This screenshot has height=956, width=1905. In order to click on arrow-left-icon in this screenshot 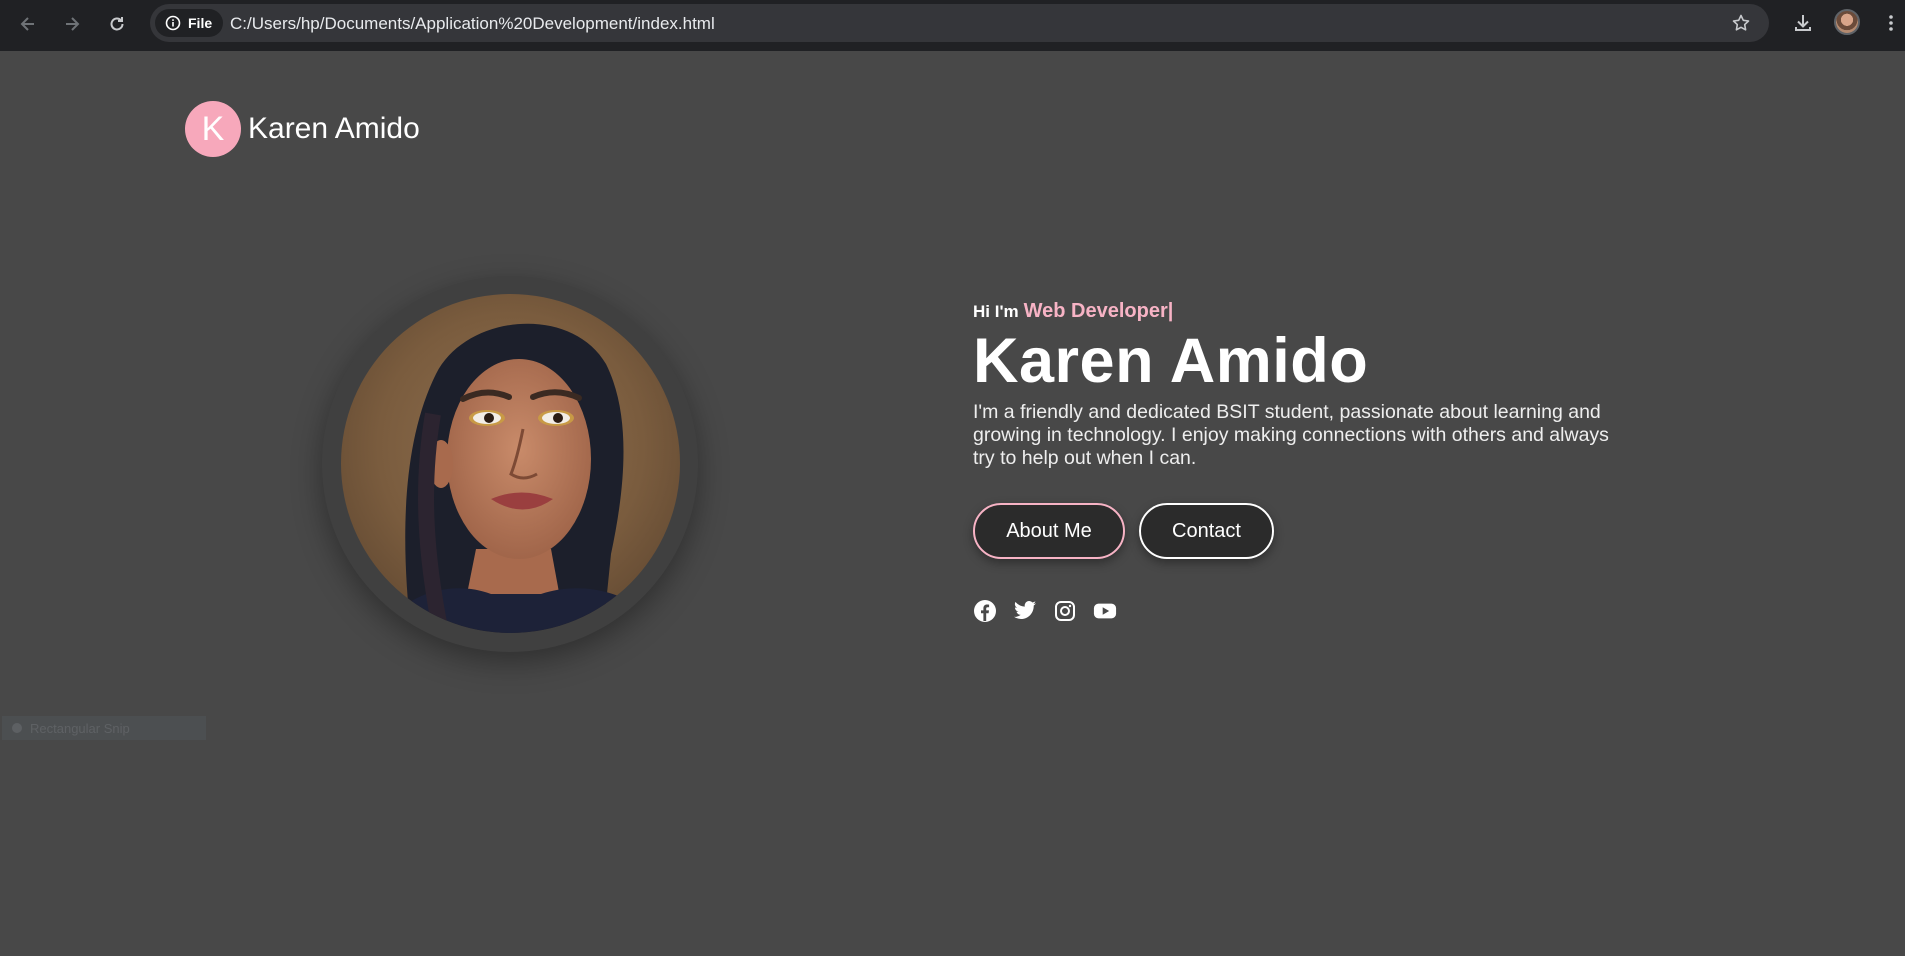, I will do `click(27, 24)`.